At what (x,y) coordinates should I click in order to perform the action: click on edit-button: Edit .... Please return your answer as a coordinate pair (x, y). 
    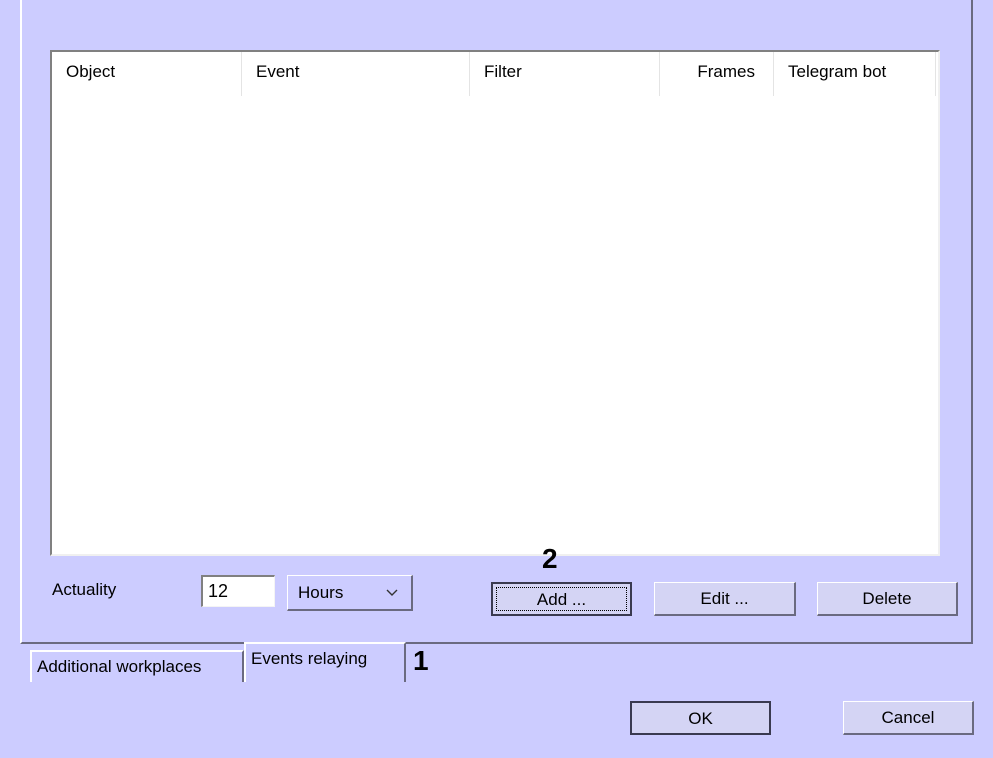
    Looking at the image, I should click on (725, 599).